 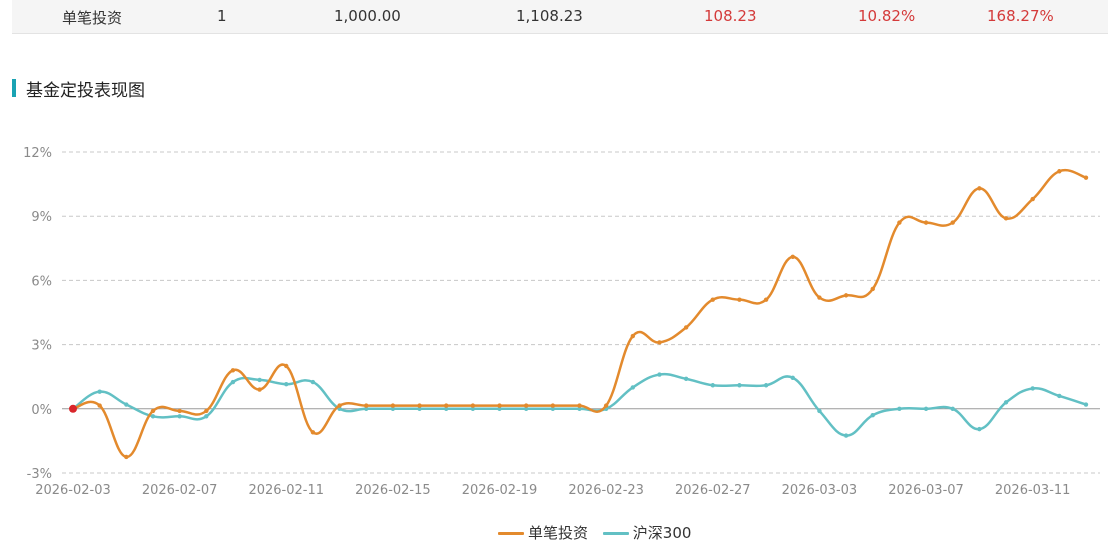 I want to click on legend-swatch-series2, so click(x=615, y=533).